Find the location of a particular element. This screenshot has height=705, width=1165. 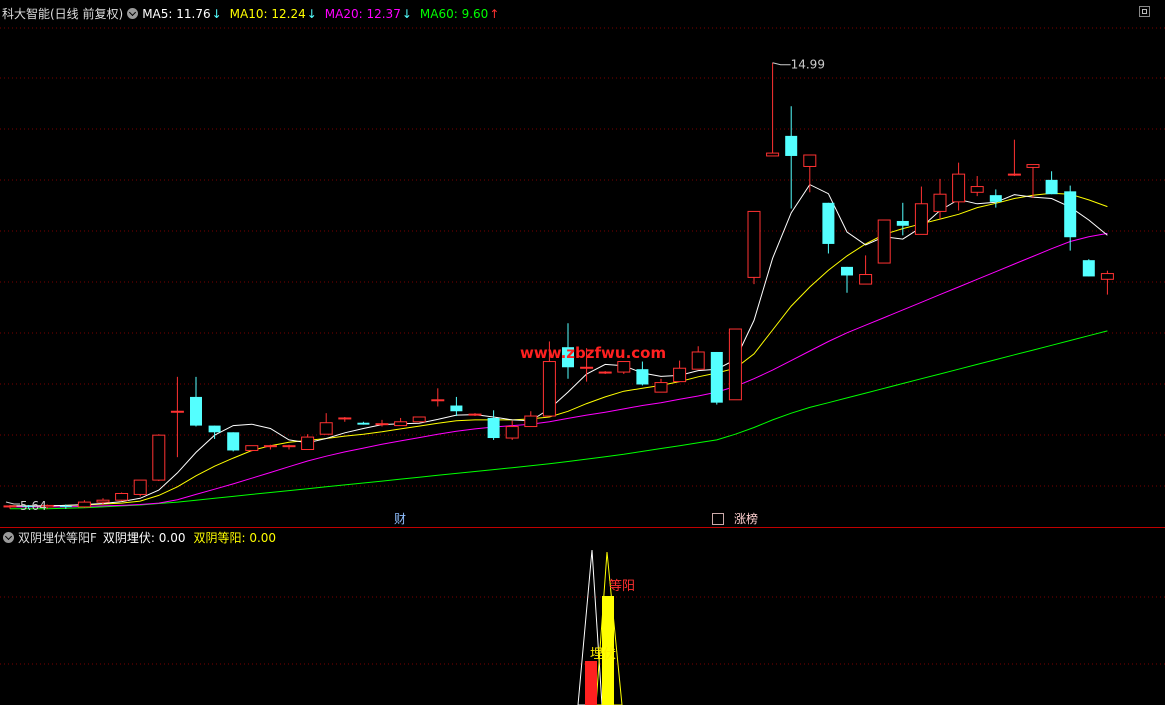

indicator-line1-label: 双阴埋伏: 0.00 is located at coordinates (144, 538).